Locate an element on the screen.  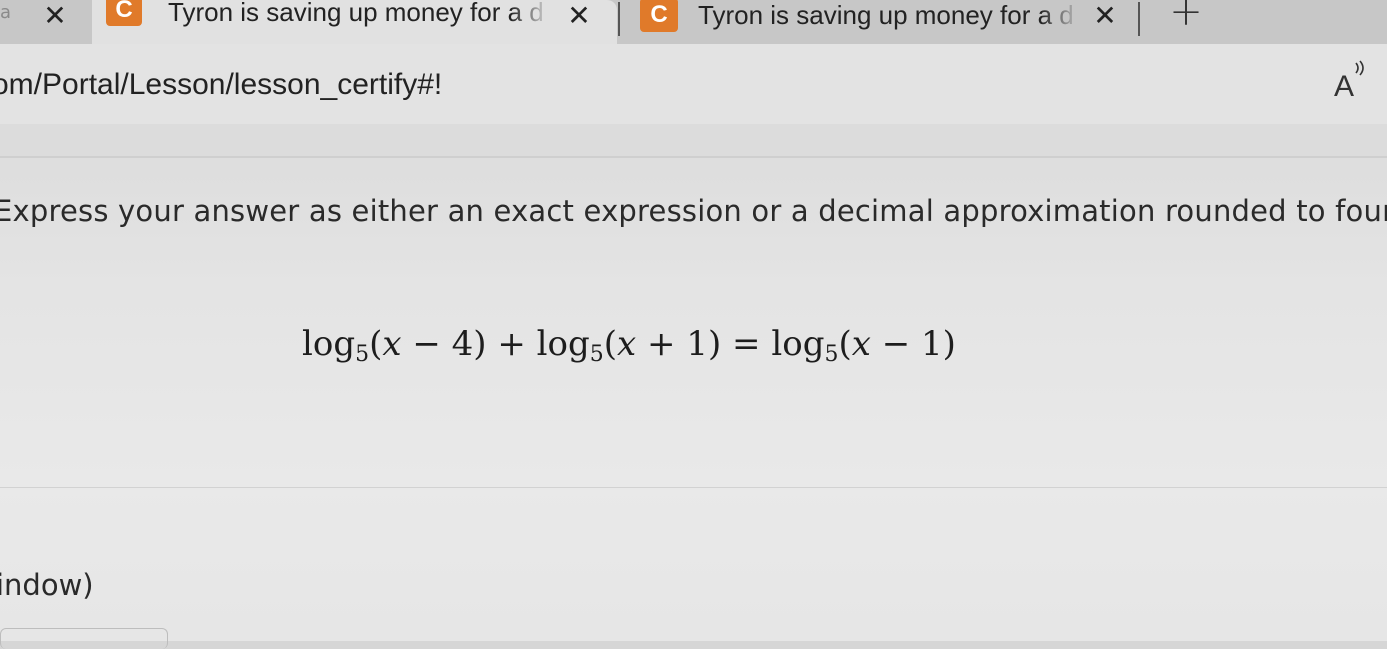
answer-input-edge is located at coordinates (84, 638).